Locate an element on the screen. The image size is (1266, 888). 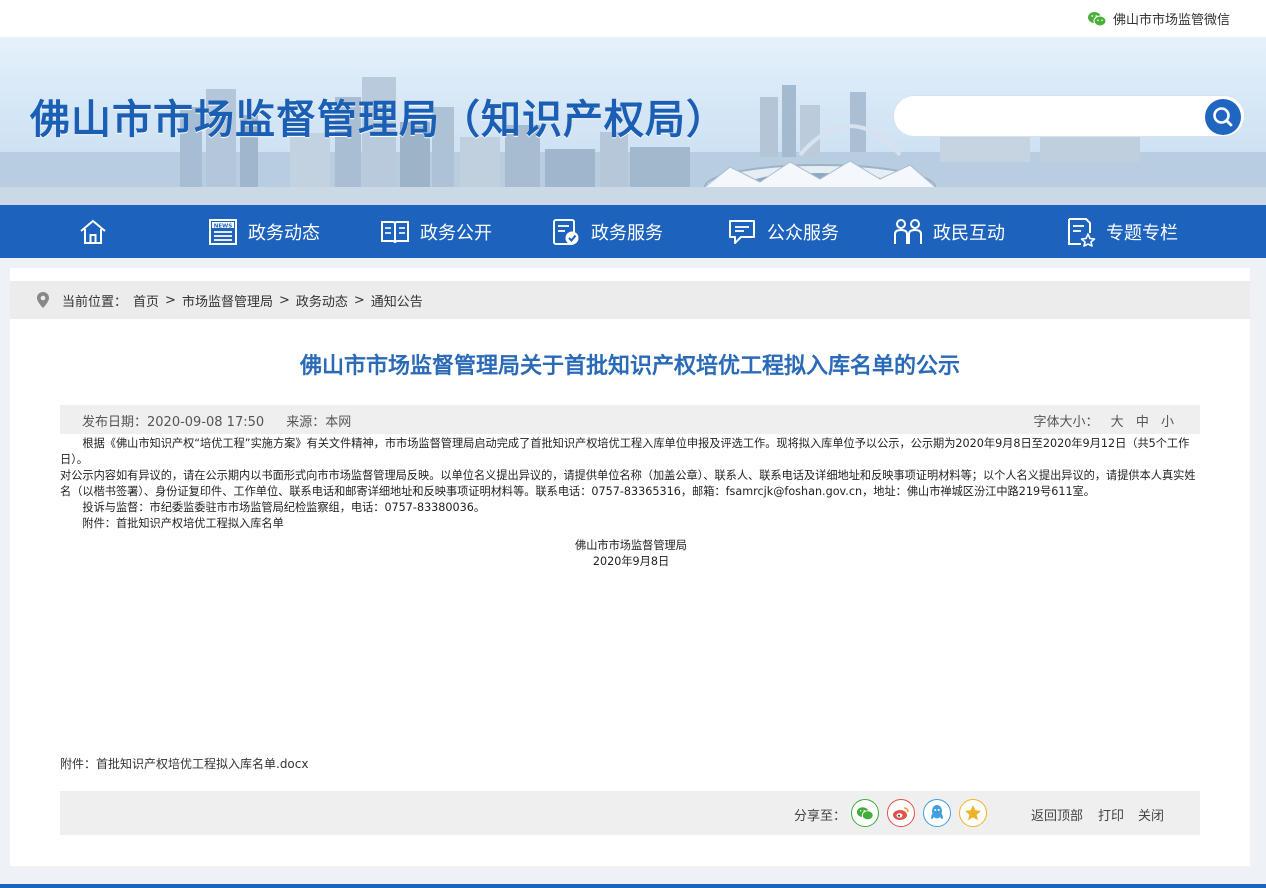
nav-label-services: 政务服务 is located at coordinates (627, 233).